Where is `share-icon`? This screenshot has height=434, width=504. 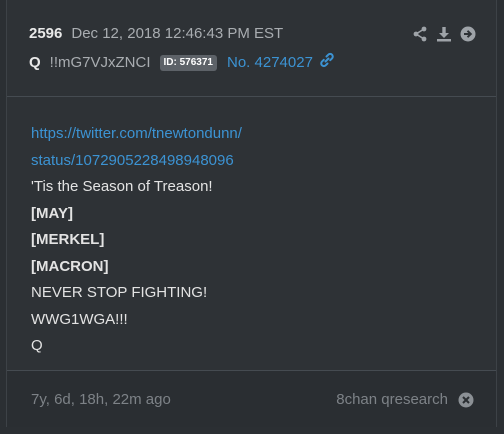 share-icon is located at coordinates (420, 34).